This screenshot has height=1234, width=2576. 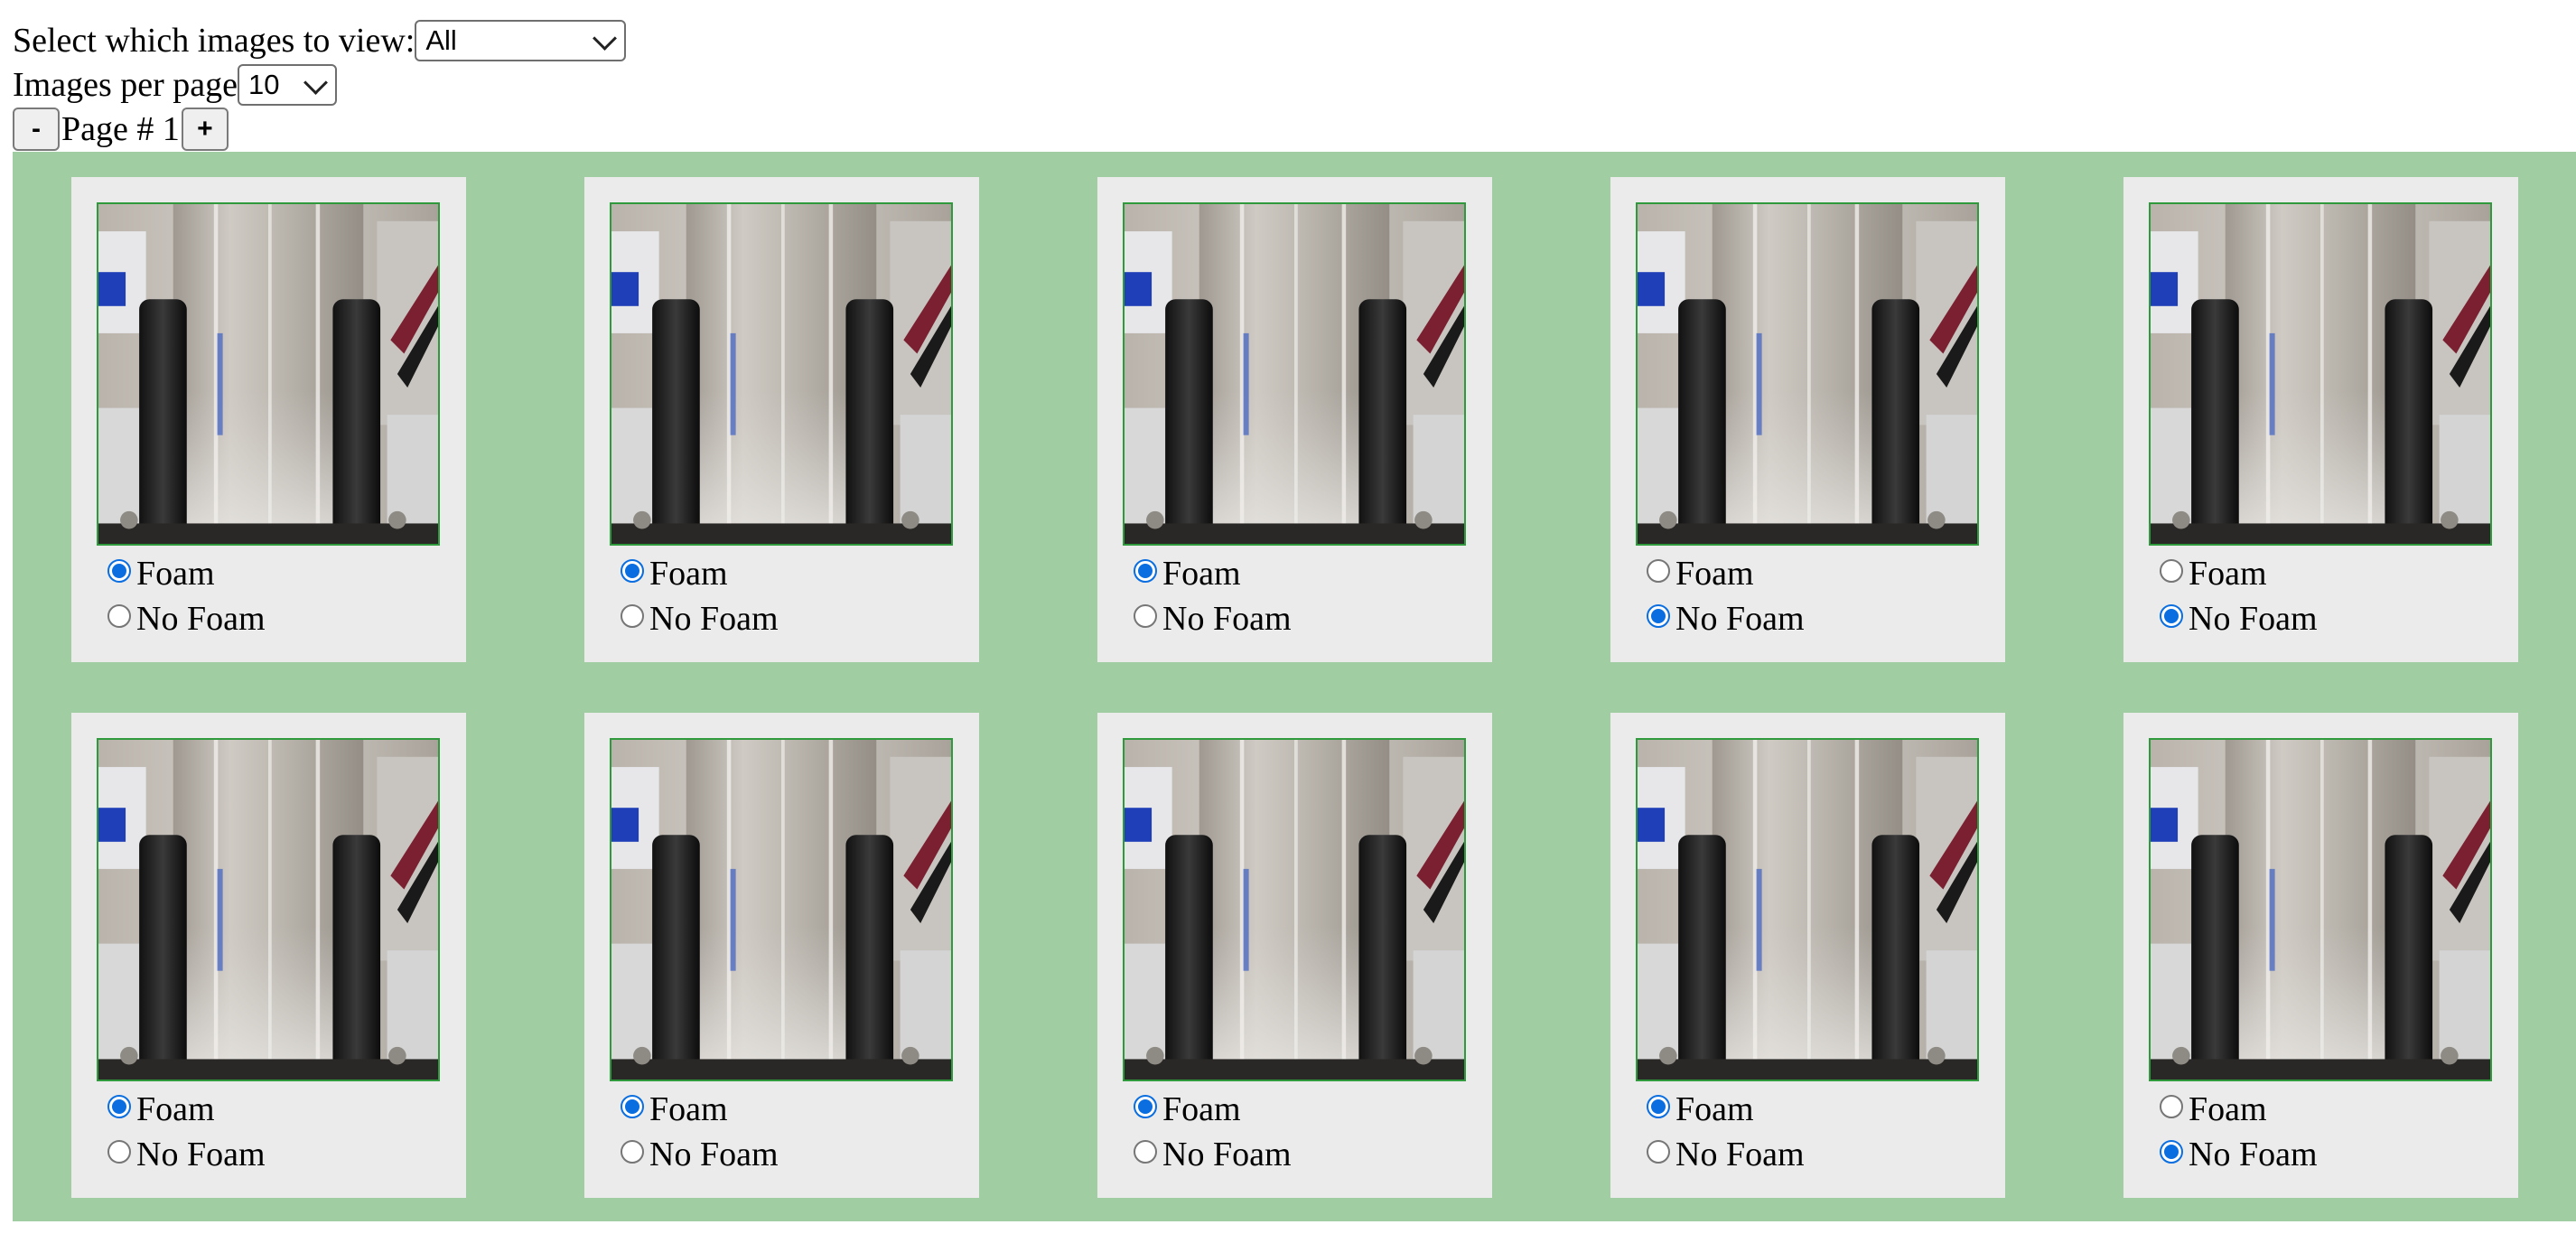 I want to click on per-page-row: Images per page 10, so click(x=175, y=85).